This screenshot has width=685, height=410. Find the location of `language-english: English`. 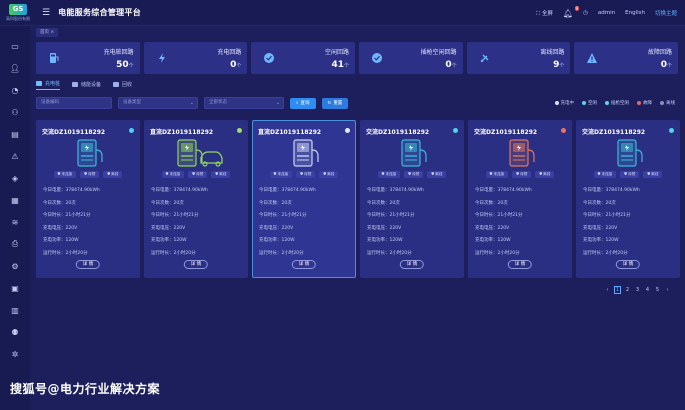

language-english: English is located at coordinates (635, 13).